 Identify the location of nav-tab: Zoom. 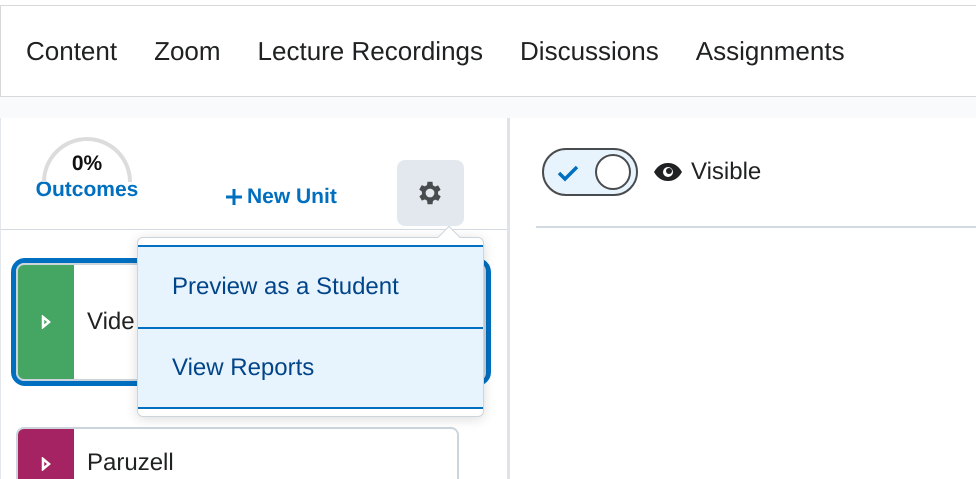
(187, 51).